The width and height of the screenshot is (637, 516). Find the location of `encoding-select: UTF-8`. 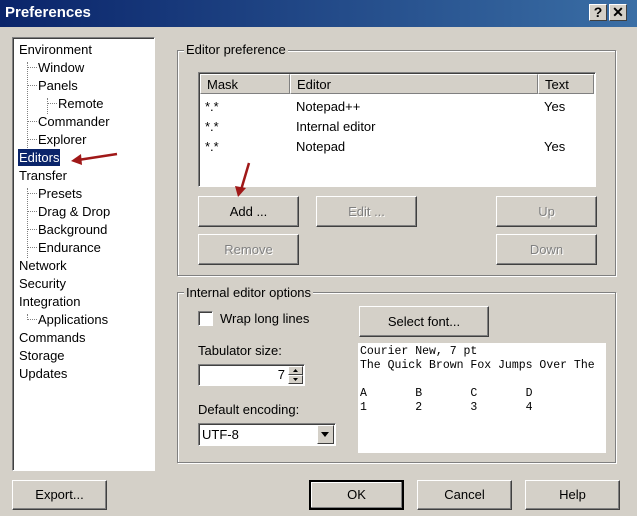

encoding-select: UTF-8 is located at coordinates (267, 434).